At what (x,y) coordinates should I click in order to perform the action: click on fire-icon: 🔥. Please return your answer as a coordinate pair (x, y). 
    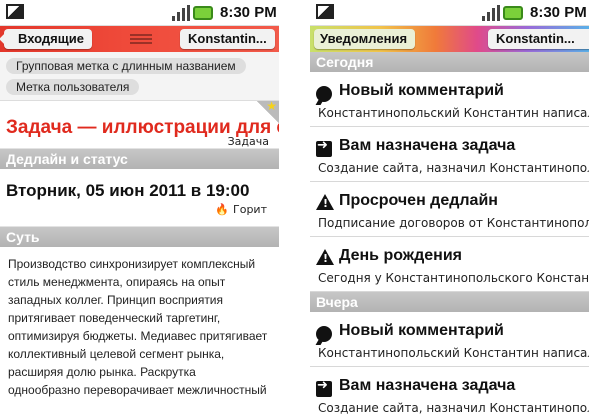
    Looking at the image, I should click on (222, 209).